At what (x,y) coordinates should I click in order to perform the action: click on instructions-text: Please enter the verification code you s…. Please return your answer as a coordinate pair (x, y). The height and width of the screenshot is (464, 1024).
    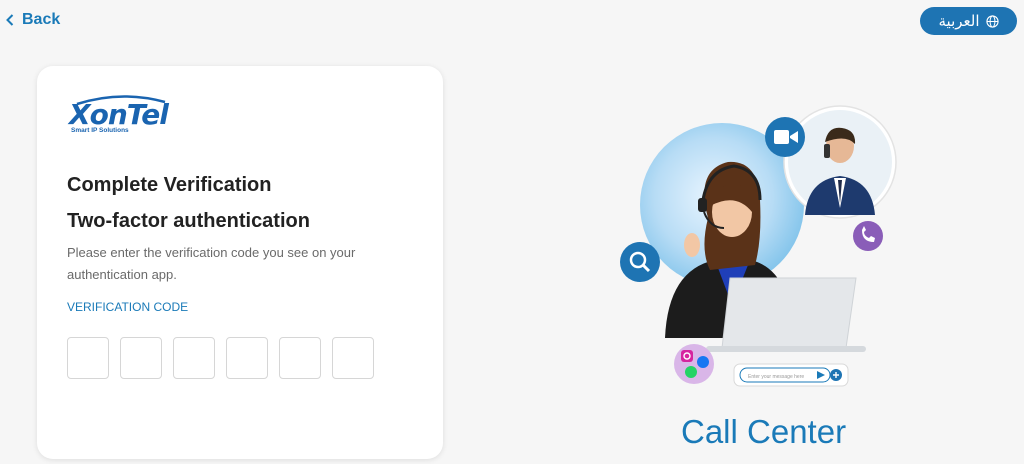
    Looking at the image, I should click on (211, 263).